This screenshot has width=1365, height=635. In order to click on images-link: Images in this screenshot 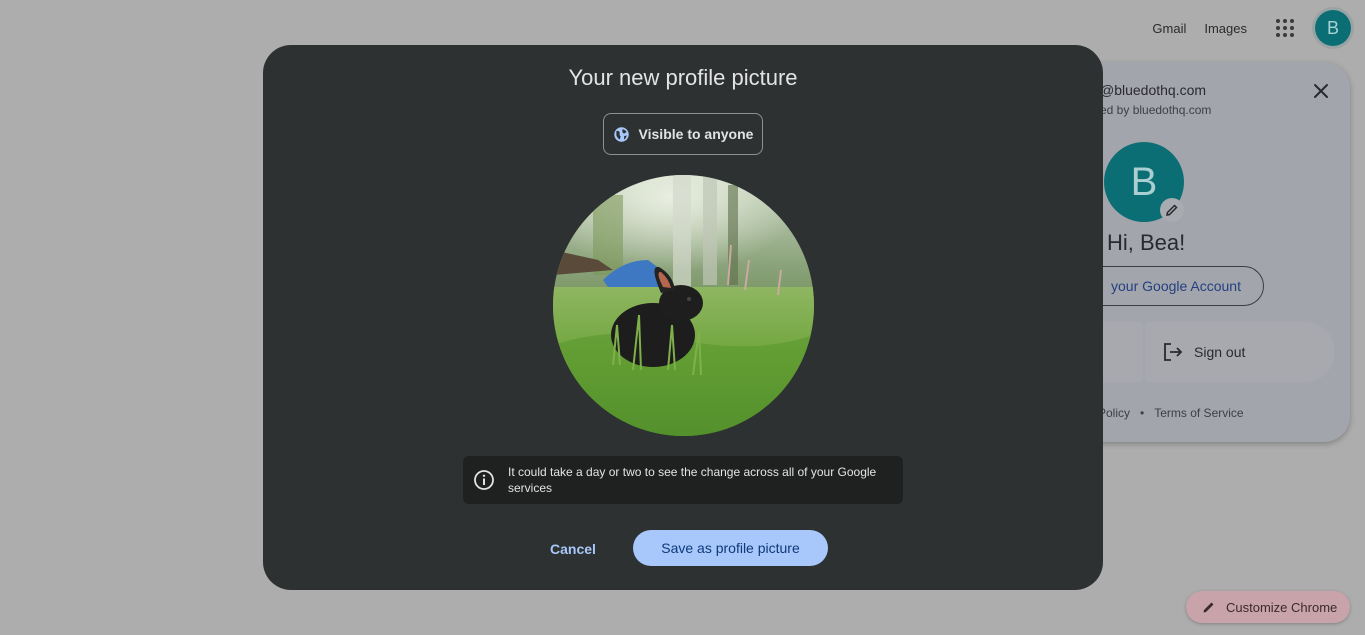, I will do `click(1225, 28)`.